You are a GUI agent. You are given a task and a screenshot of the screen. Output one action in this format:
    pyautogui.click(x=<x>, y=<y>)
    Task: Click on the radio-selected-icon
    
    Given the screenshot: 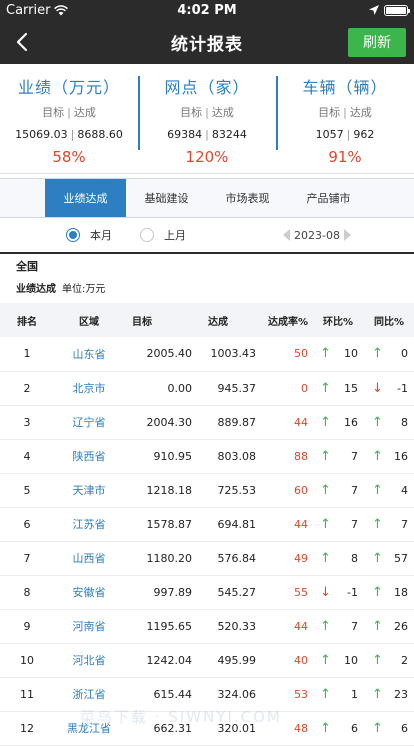 What is the action you would take?
    pyautogui.click(x=73, y=235)
    